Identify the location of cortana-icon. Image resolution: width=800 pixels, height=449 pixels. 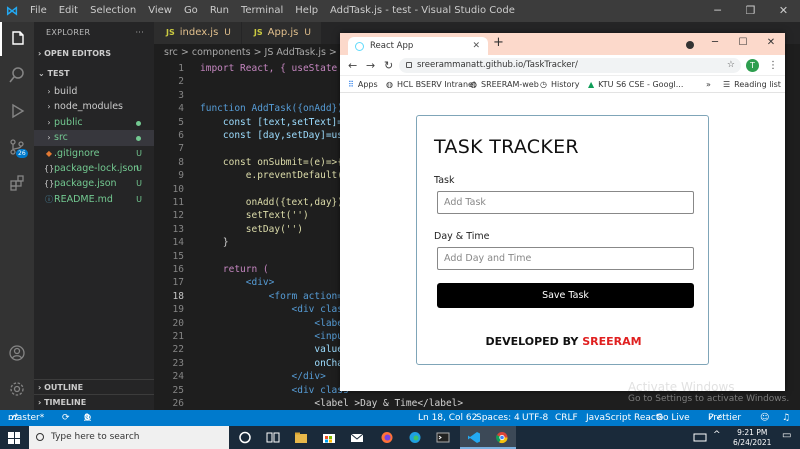
(245, 437).